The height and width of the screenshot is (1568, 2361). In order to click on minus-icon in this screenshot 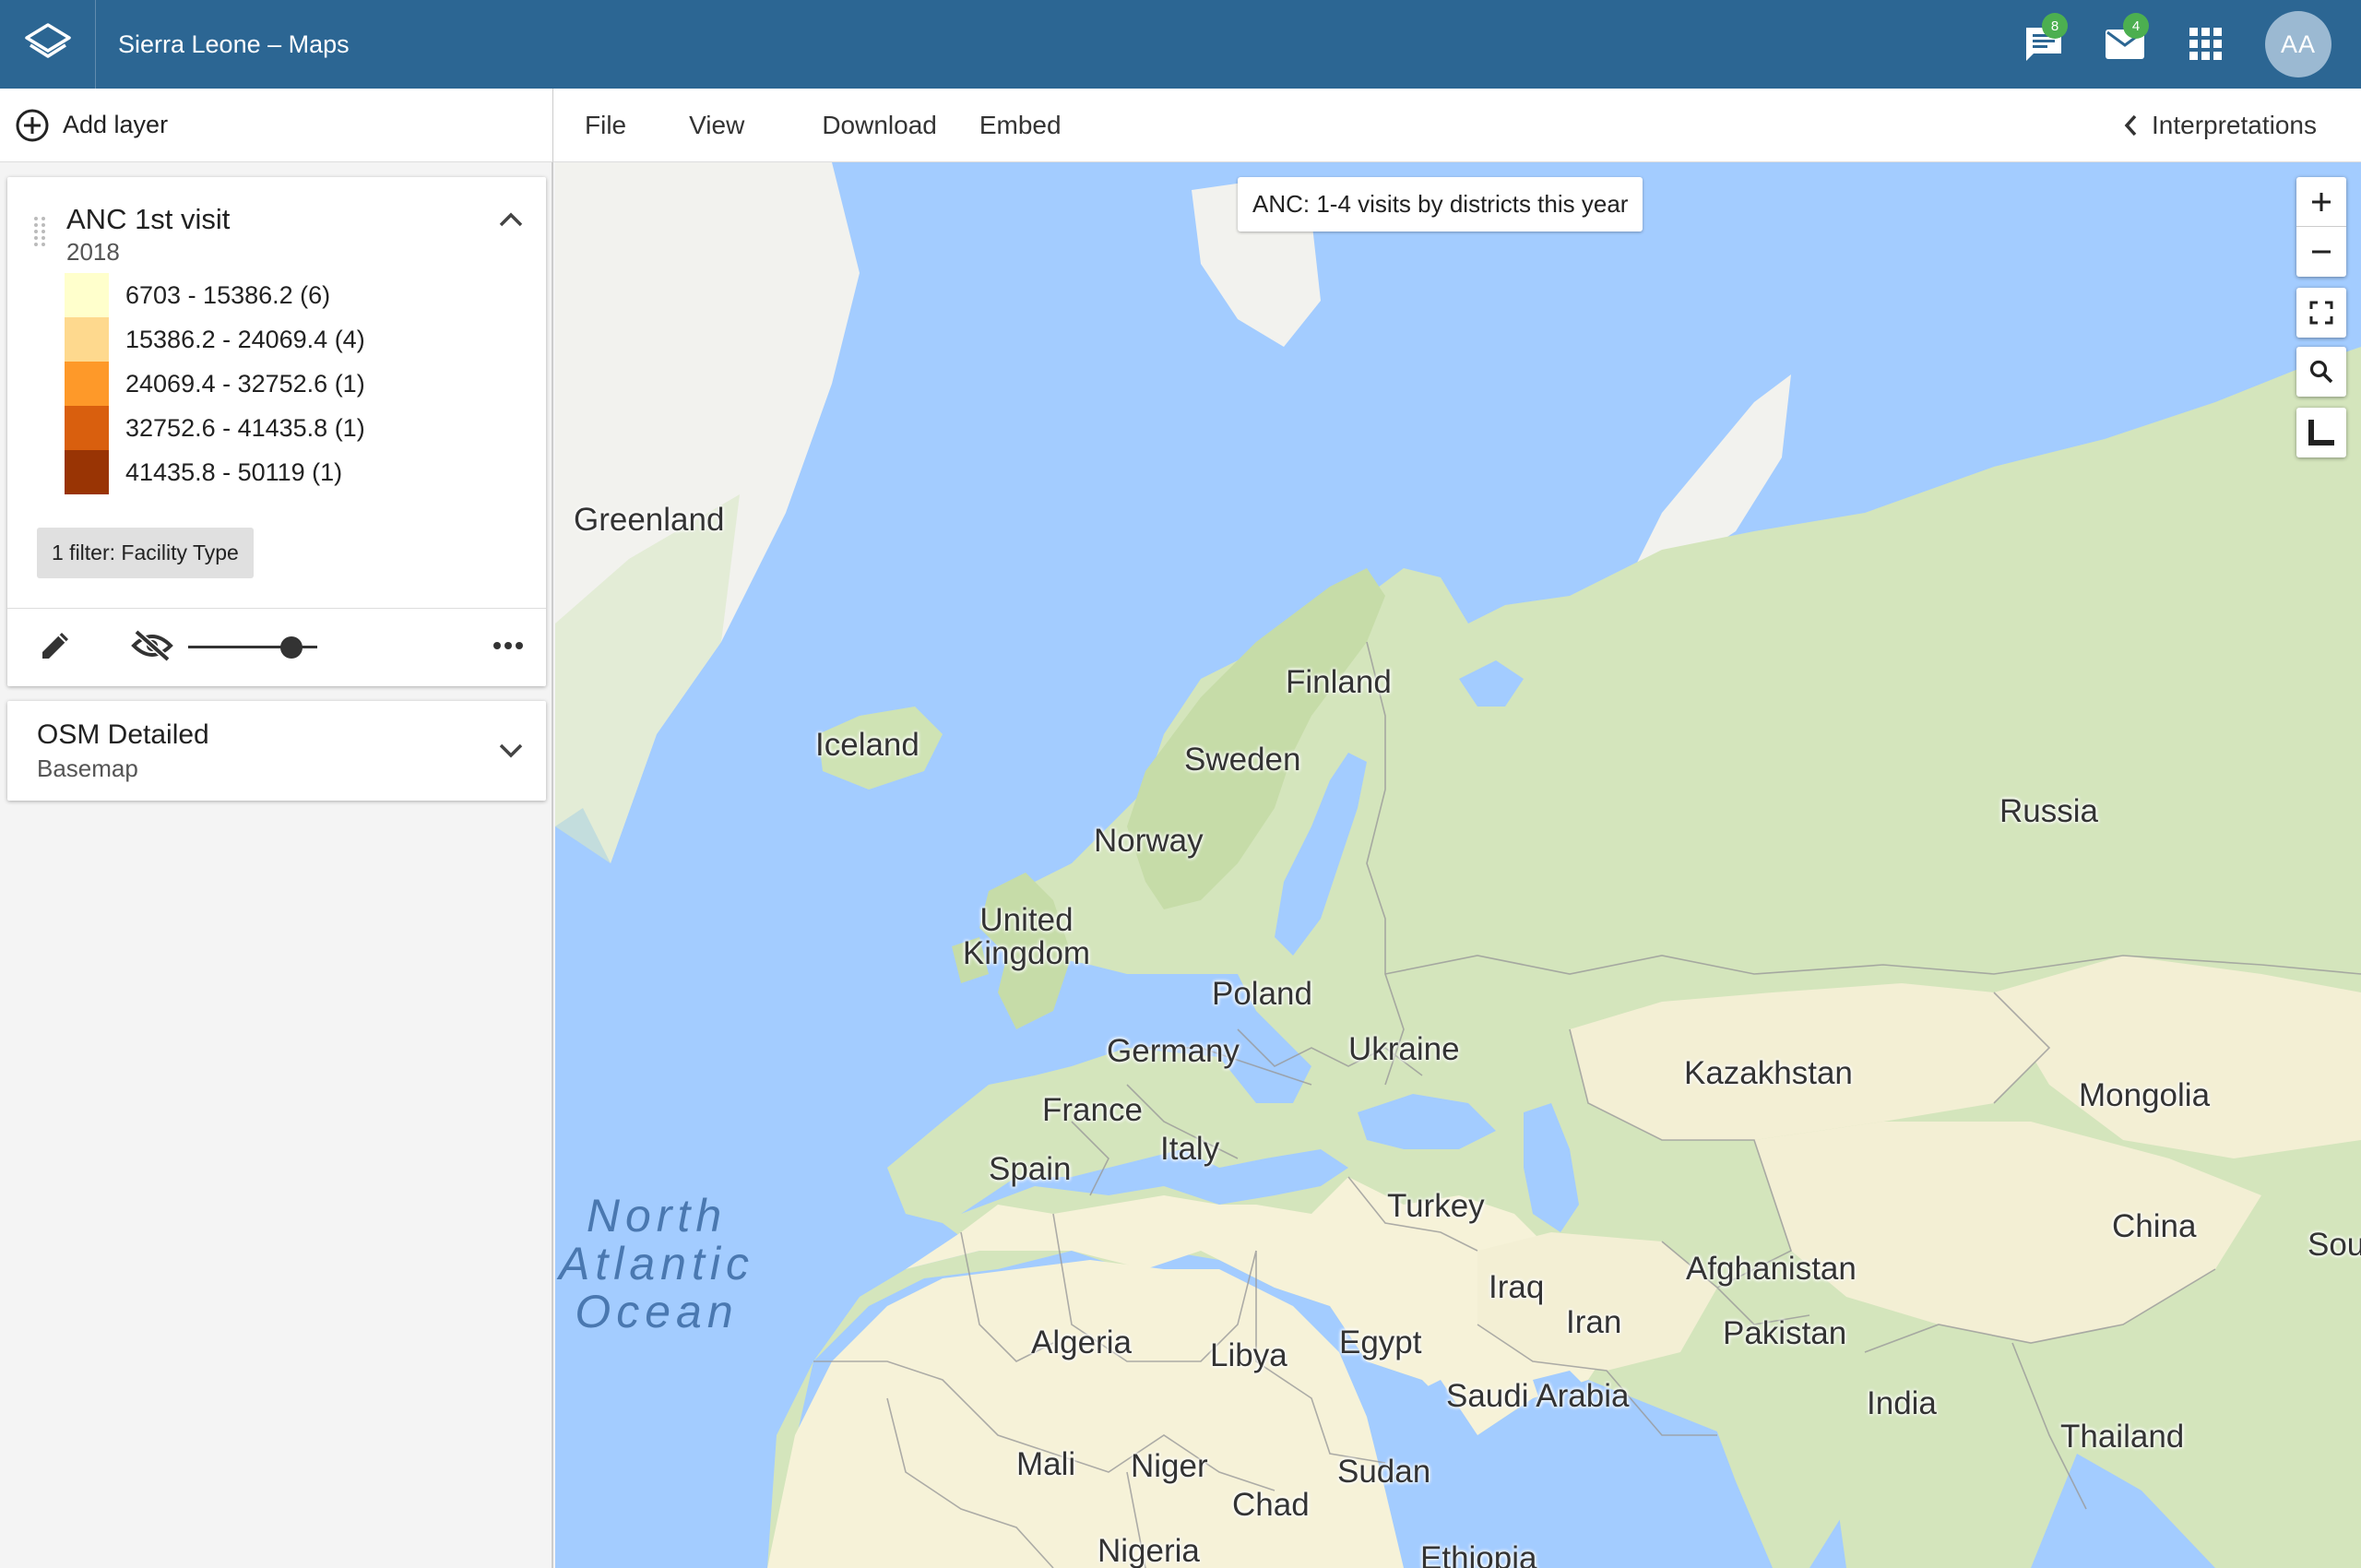, I will do `click(2321, 252)`.